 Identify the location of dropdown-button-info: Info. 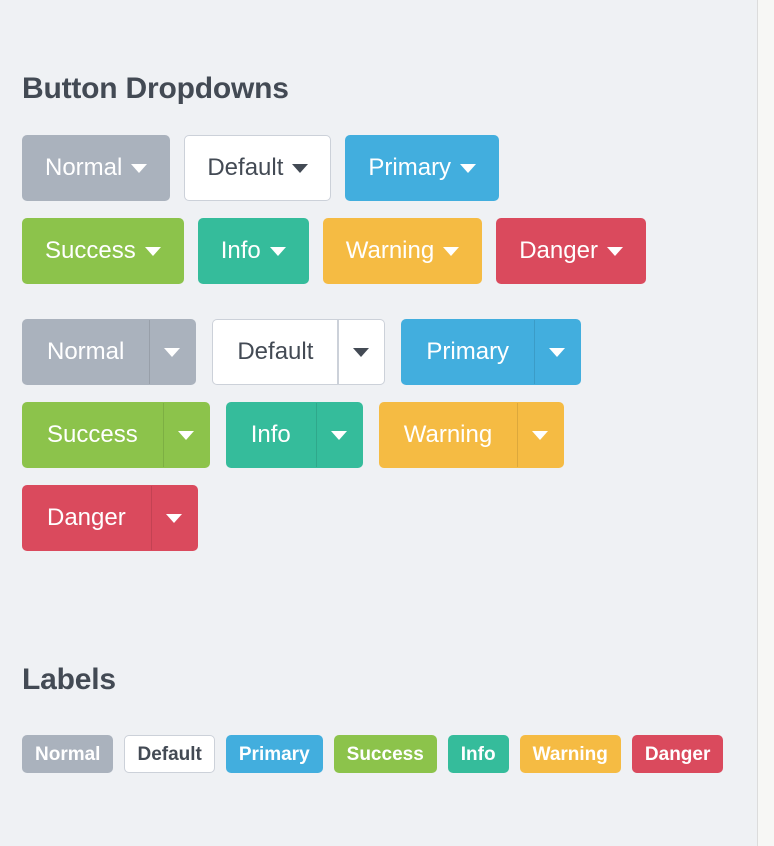
(253, 251).